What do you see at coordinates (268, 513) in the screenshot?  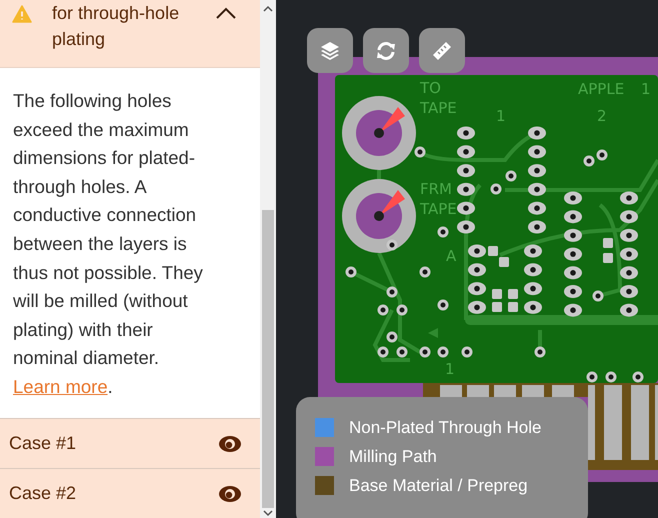 I see `scroll-down-icon` at bounding box center [268, 513].